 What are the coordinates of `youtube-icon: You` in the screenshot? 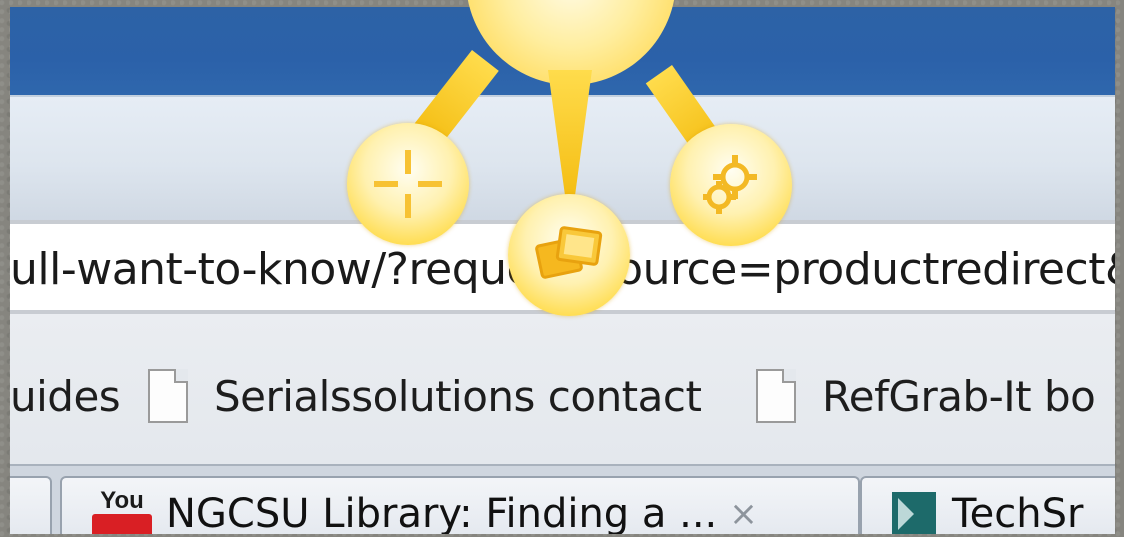 It's located at (122, 511).